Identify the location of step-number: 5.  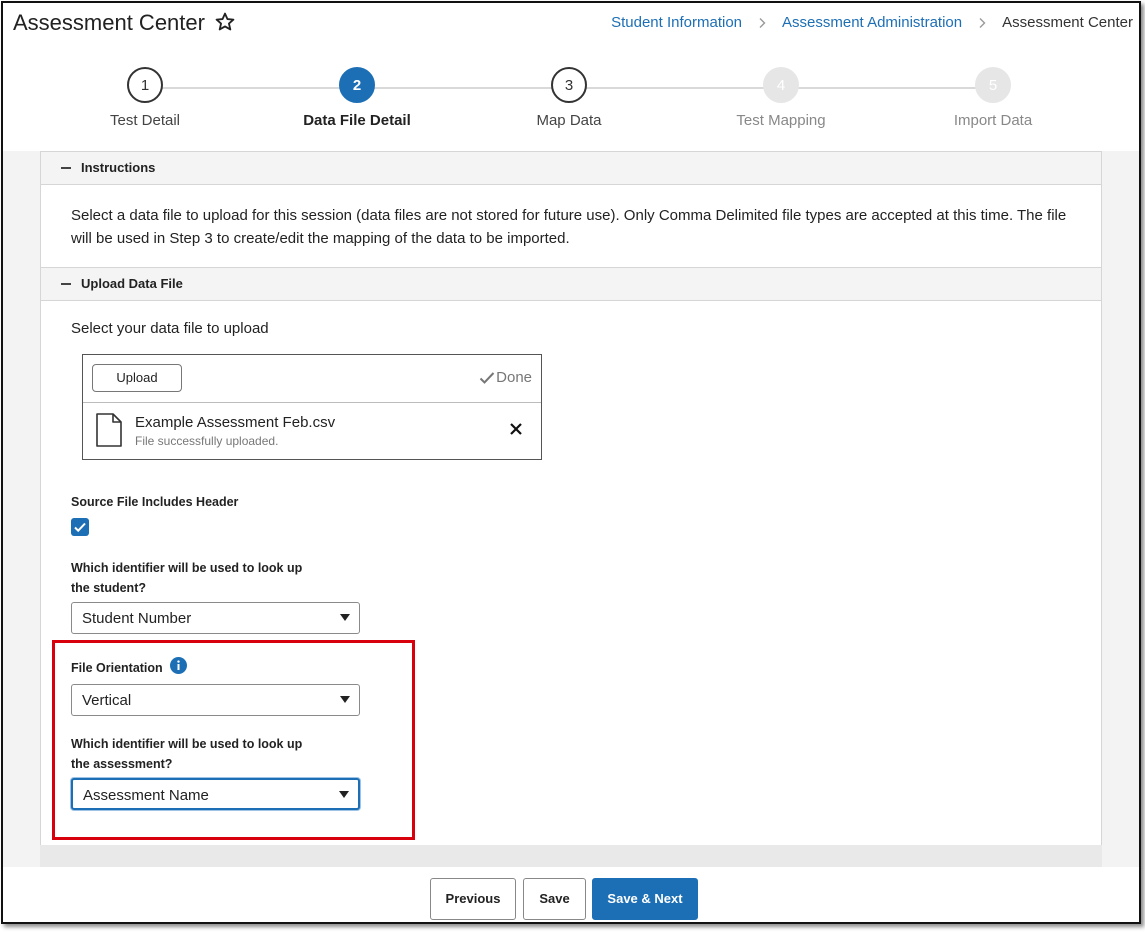
(993, 85).